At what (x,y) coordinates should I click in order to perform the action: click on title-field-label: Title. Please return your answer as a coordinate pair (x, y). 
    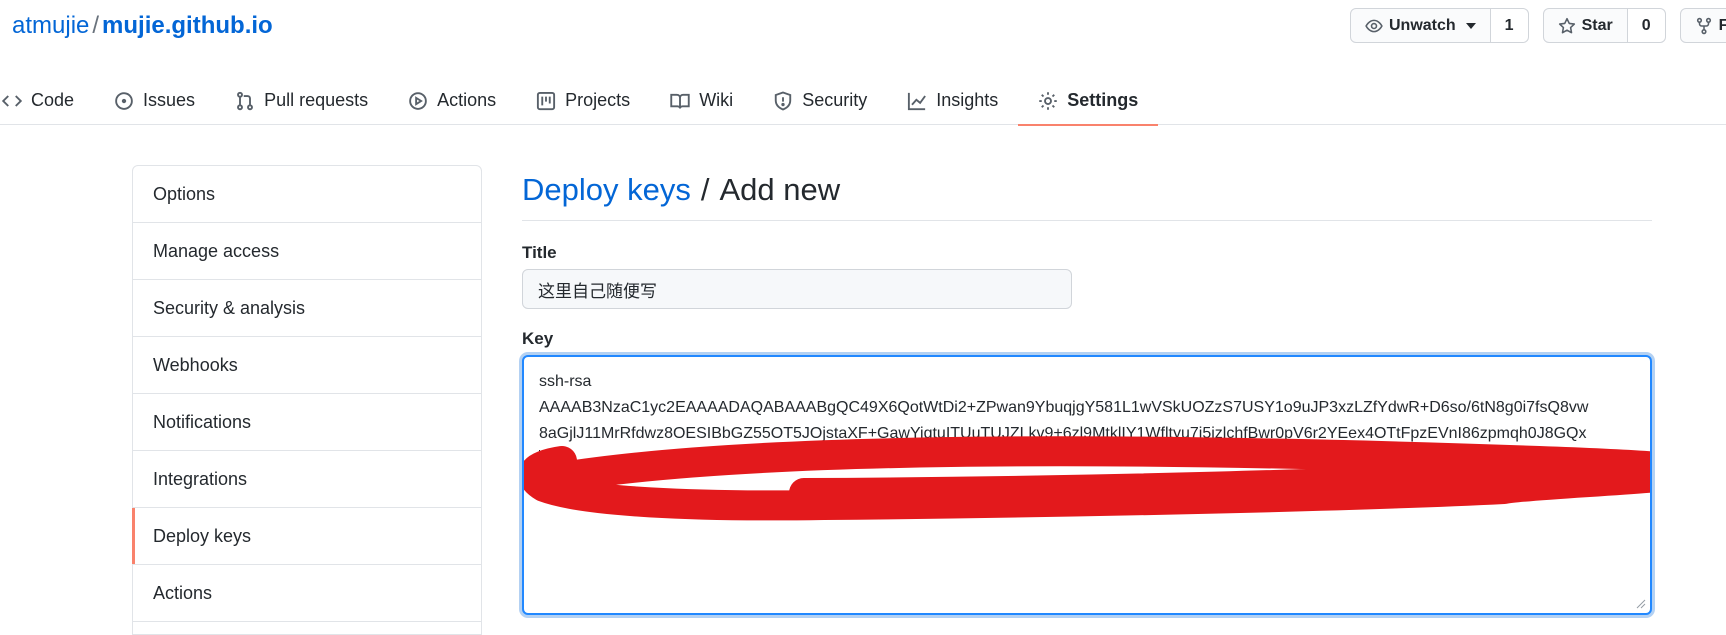
    Looking at the image, I should click on (539, 252).